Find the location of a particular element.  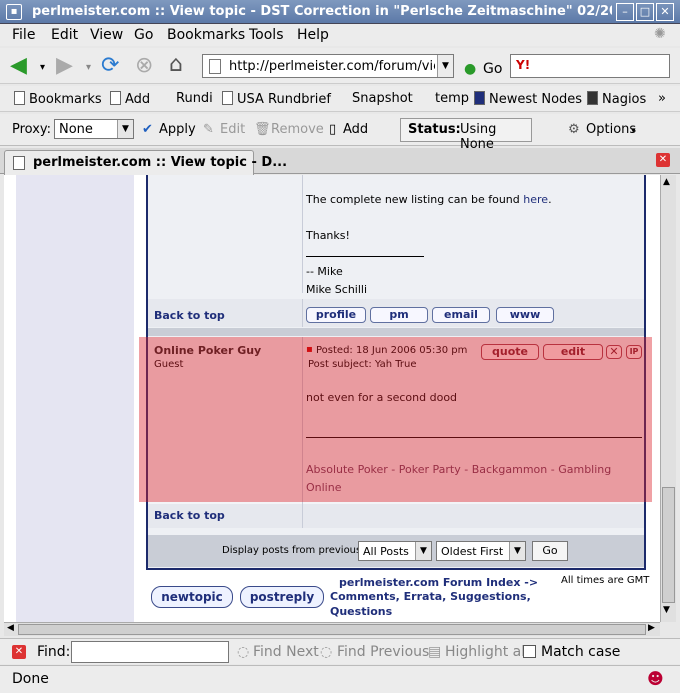

close-find-icon: ✕ is located at coordinates (19, 652).